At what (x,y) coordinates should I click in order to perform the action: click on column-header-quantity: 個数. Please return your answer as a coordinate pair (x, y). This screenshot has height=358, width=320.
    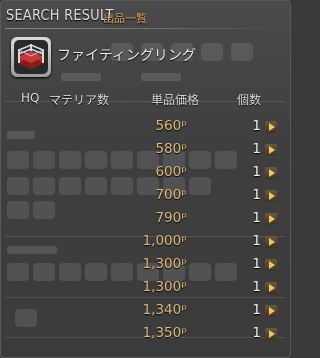
    Looking at the image, I should click on (249, 99).